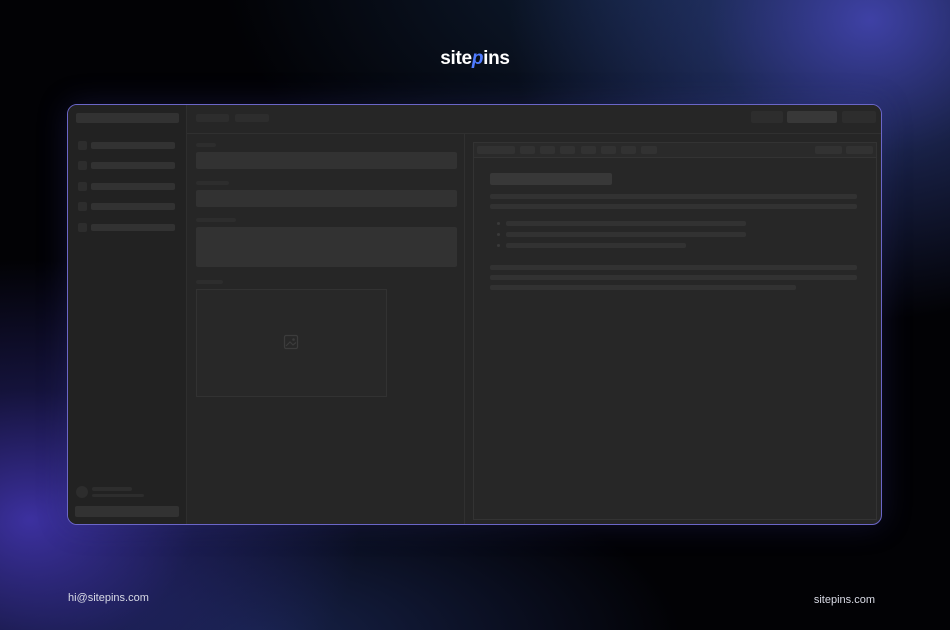  Describe the element at coordinates (551, 179) in the screenshot. I see `heading-placeholder` at that location.